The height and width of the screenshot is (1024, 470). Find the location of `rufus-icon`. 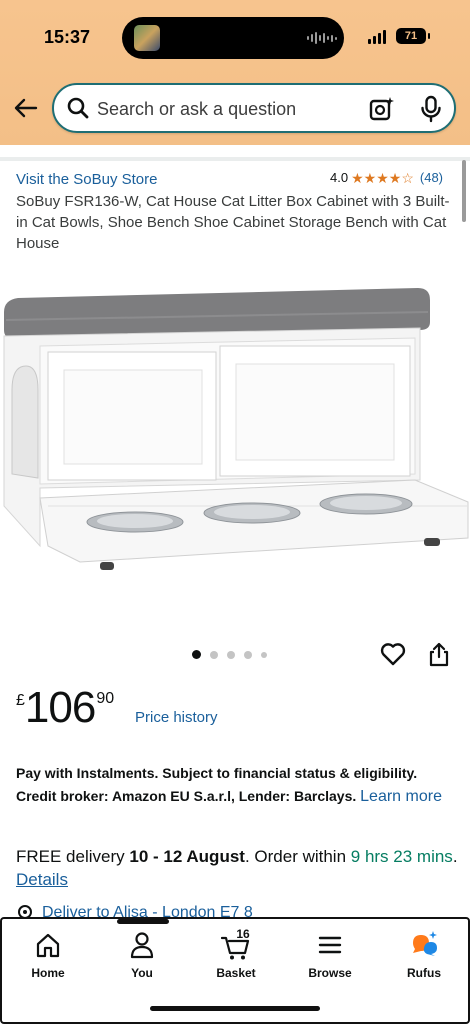

rufus-icon is located at coordinates (425, 943).